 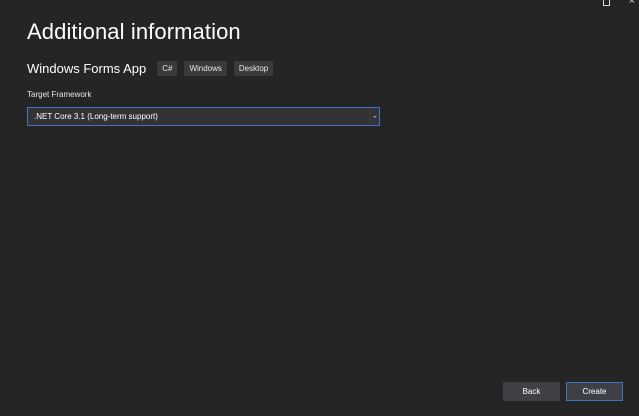 I want to click on close-icon: ×, so click(x=632, y=3).